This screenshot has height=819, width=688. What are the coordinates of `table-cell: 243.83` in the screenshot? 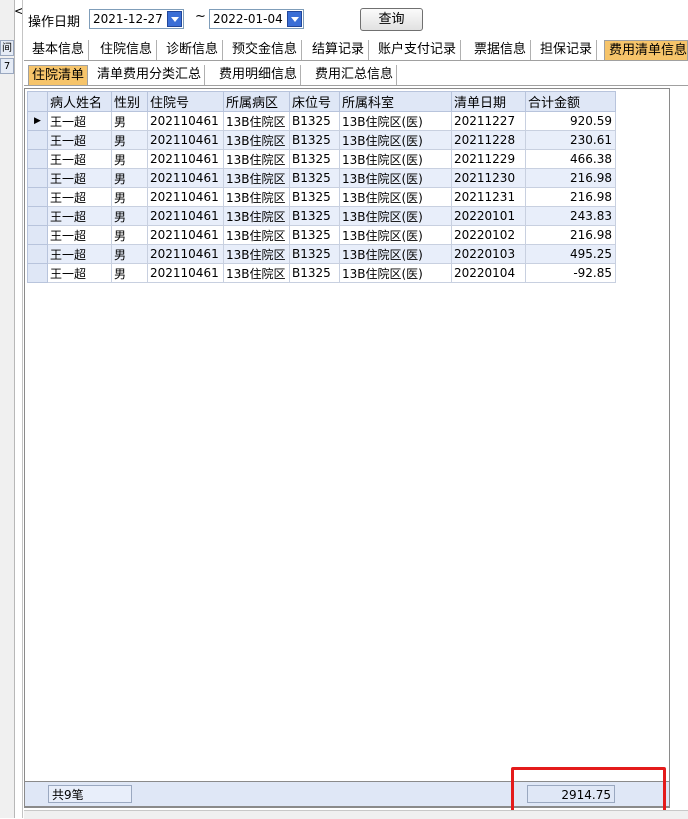 It's located at (570, 216).